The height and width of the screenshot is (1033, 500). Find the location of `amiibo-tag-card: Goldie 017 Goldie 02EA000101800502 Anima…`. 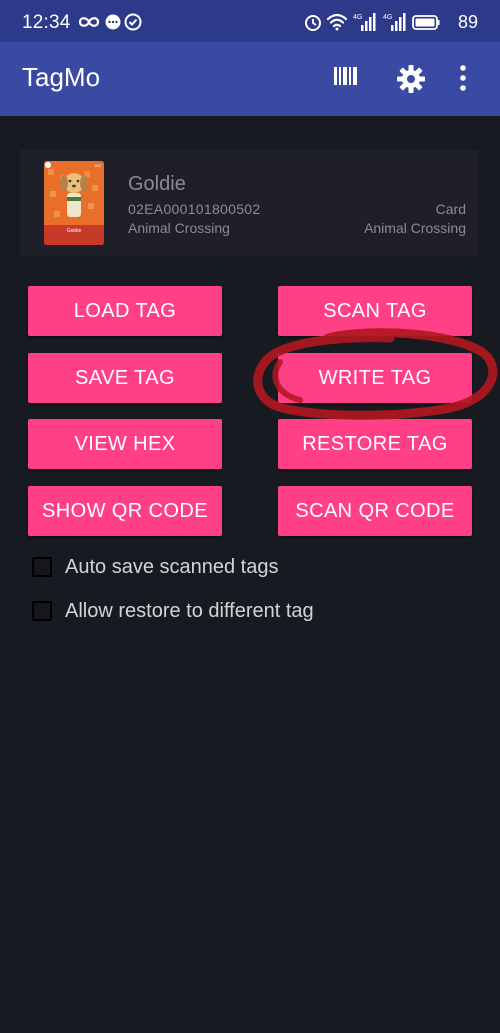

amiibo-tag-card: Goldie 017 Goldie 02EA000101800502 Anima… is located at coordinates (249, 203).